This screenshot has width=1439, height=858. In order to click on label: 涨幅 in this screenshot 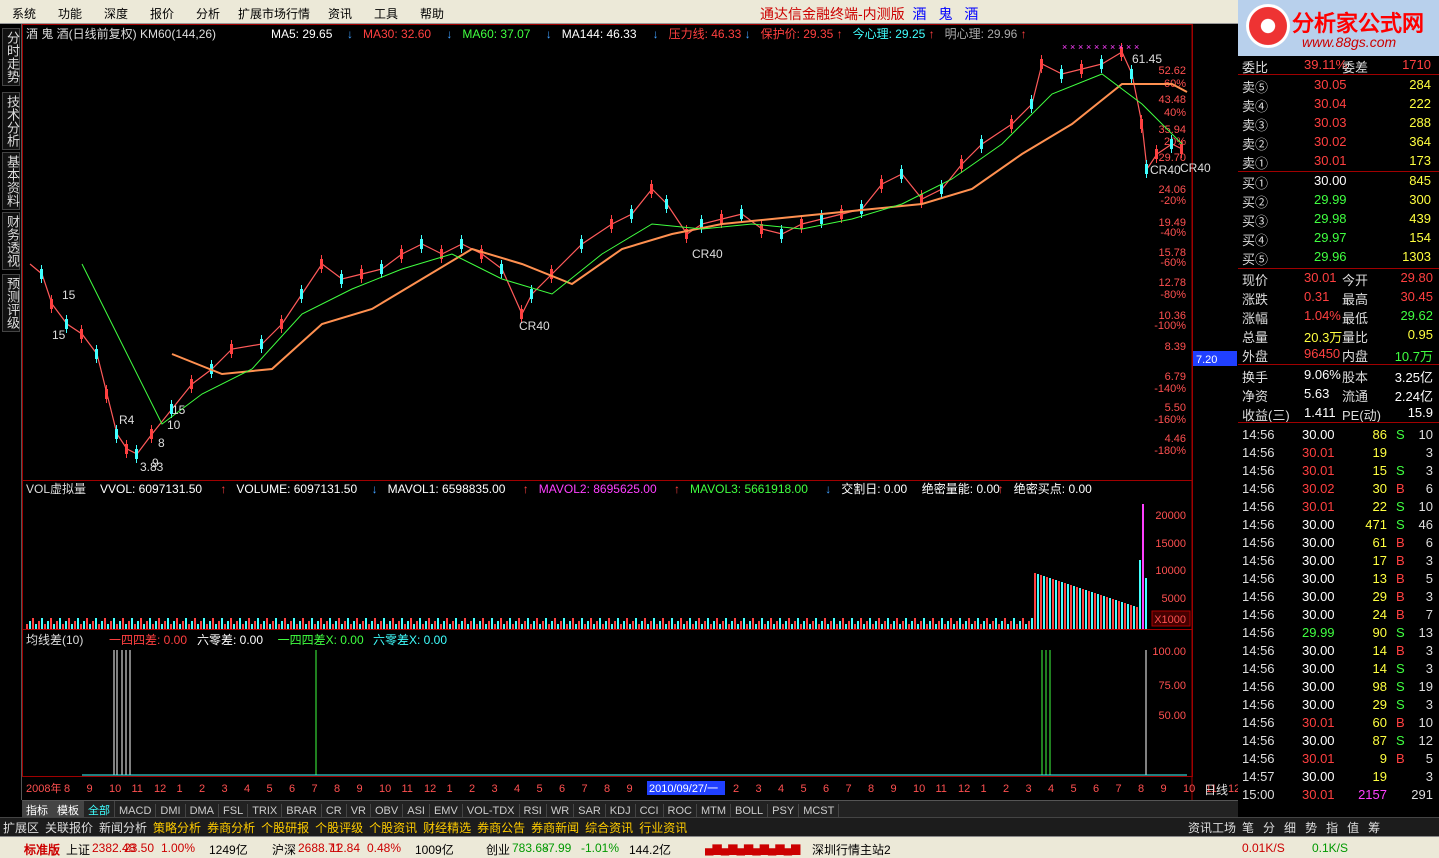, I will do `click(1255, 318)`.